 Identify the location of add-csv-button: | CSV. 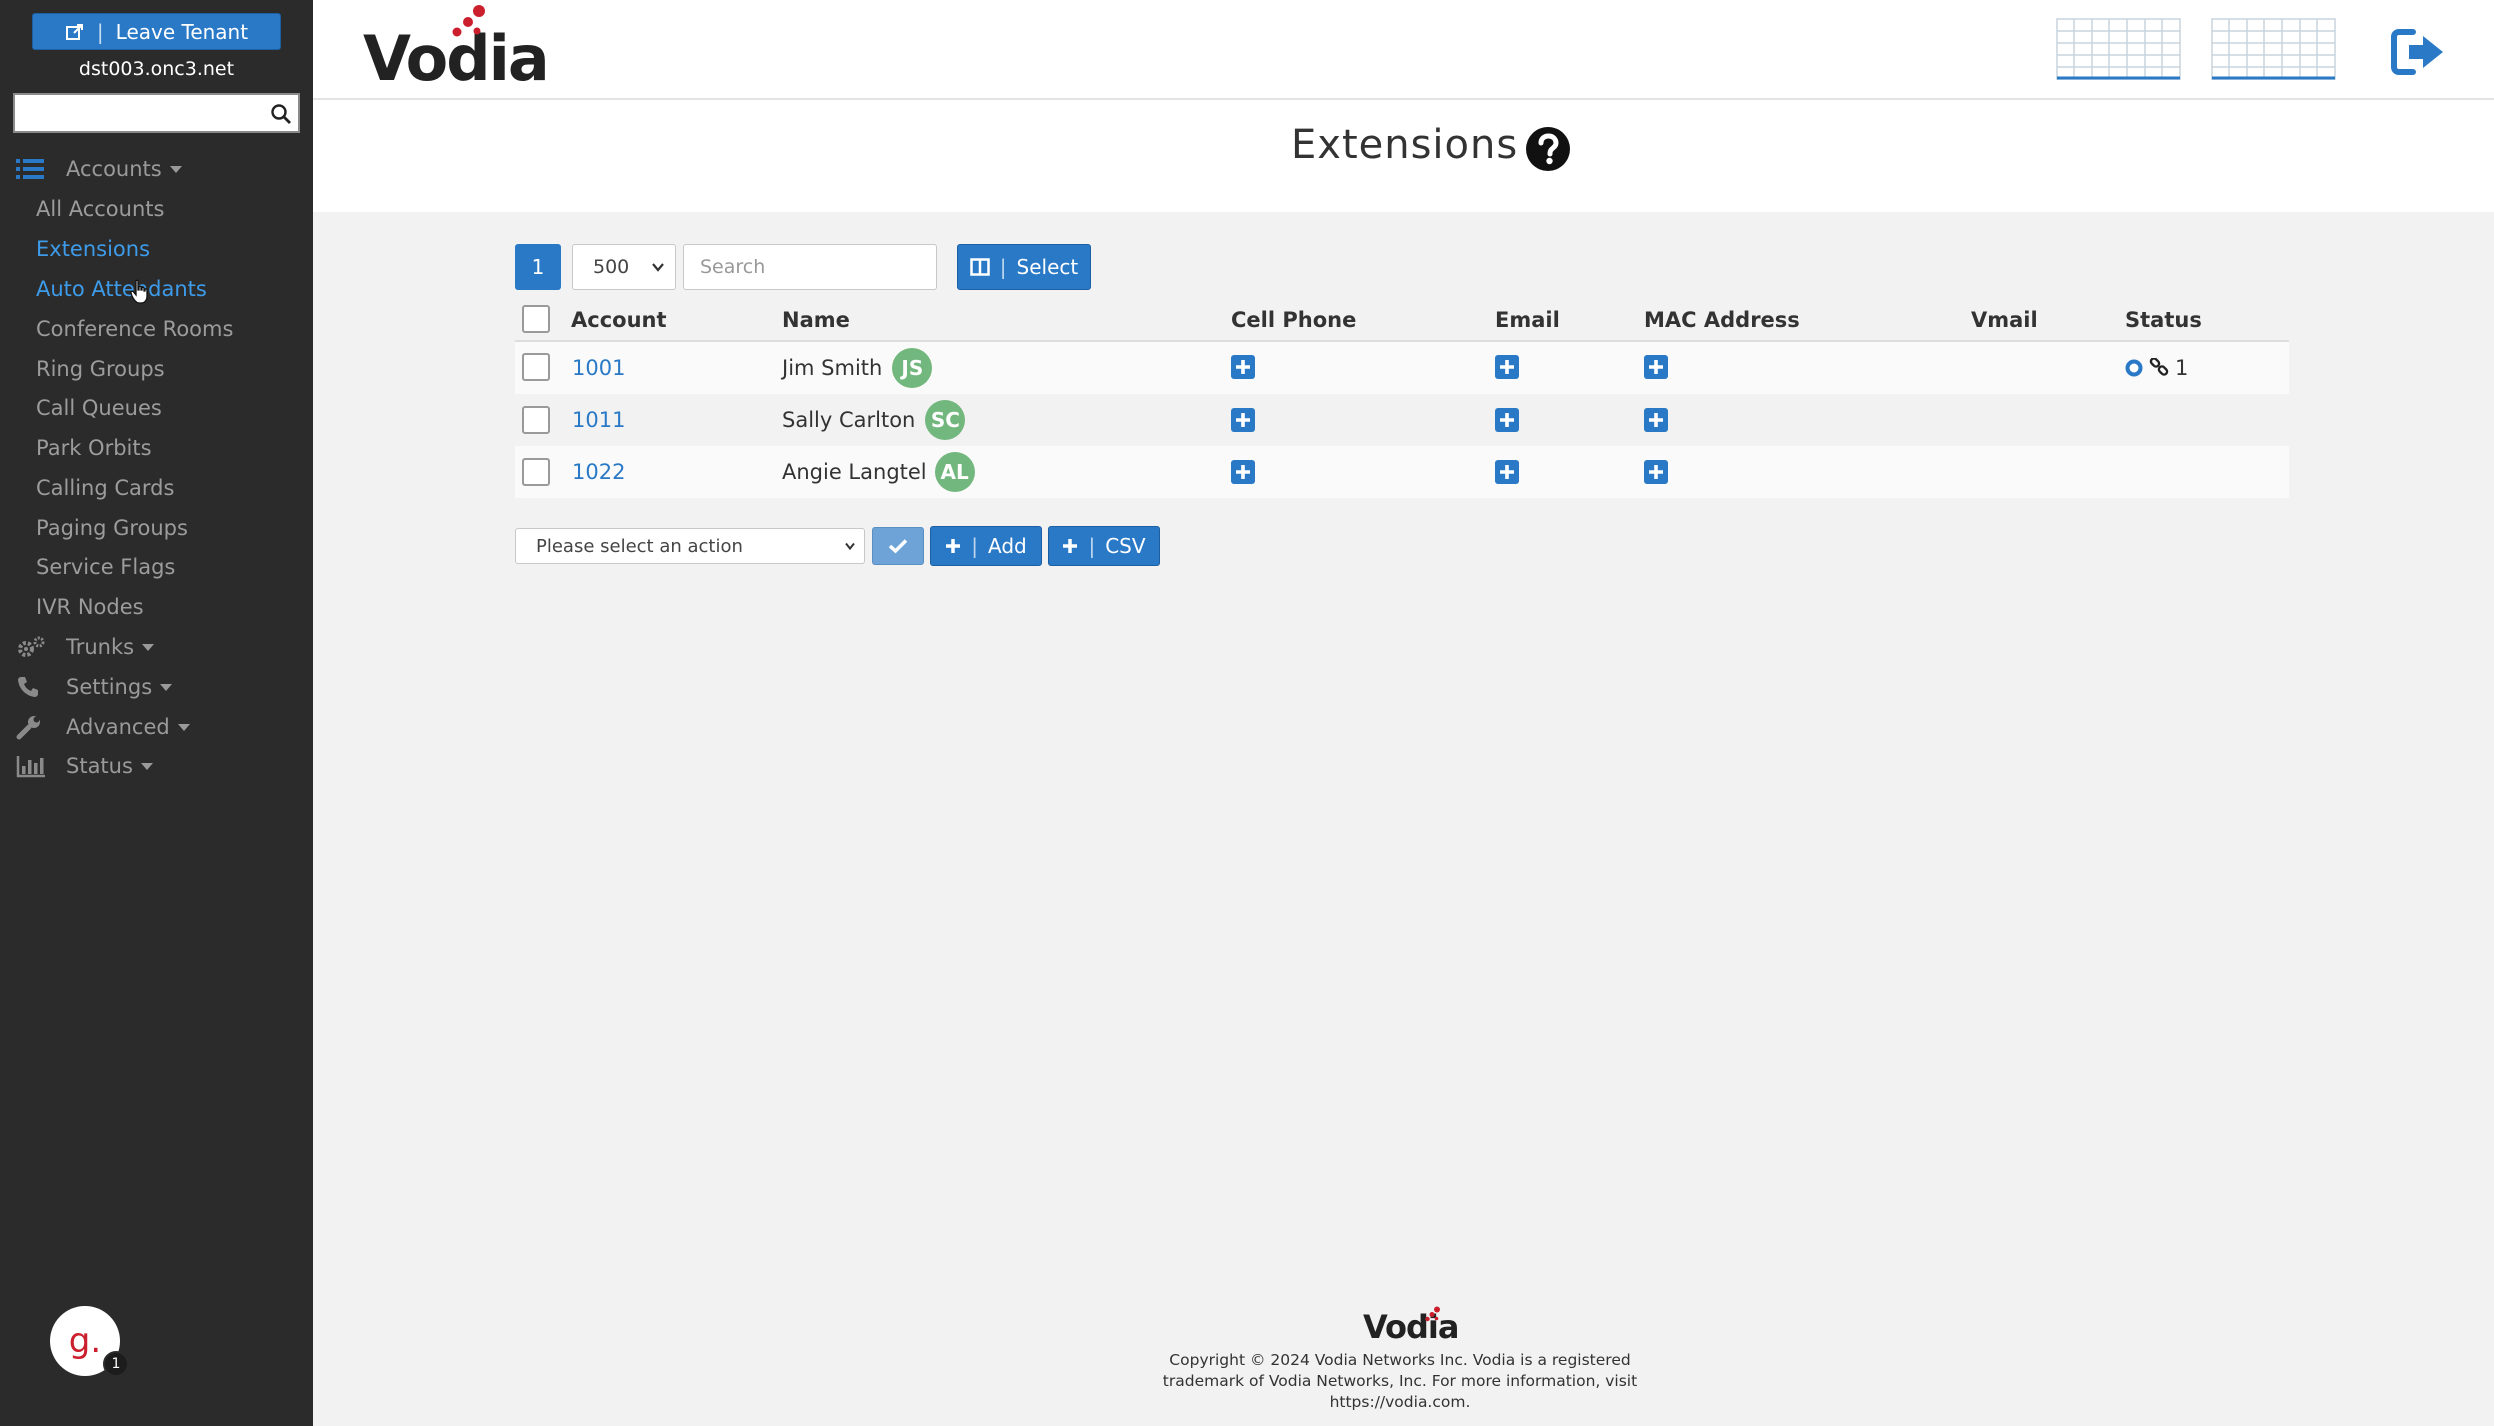
(1104, 546).